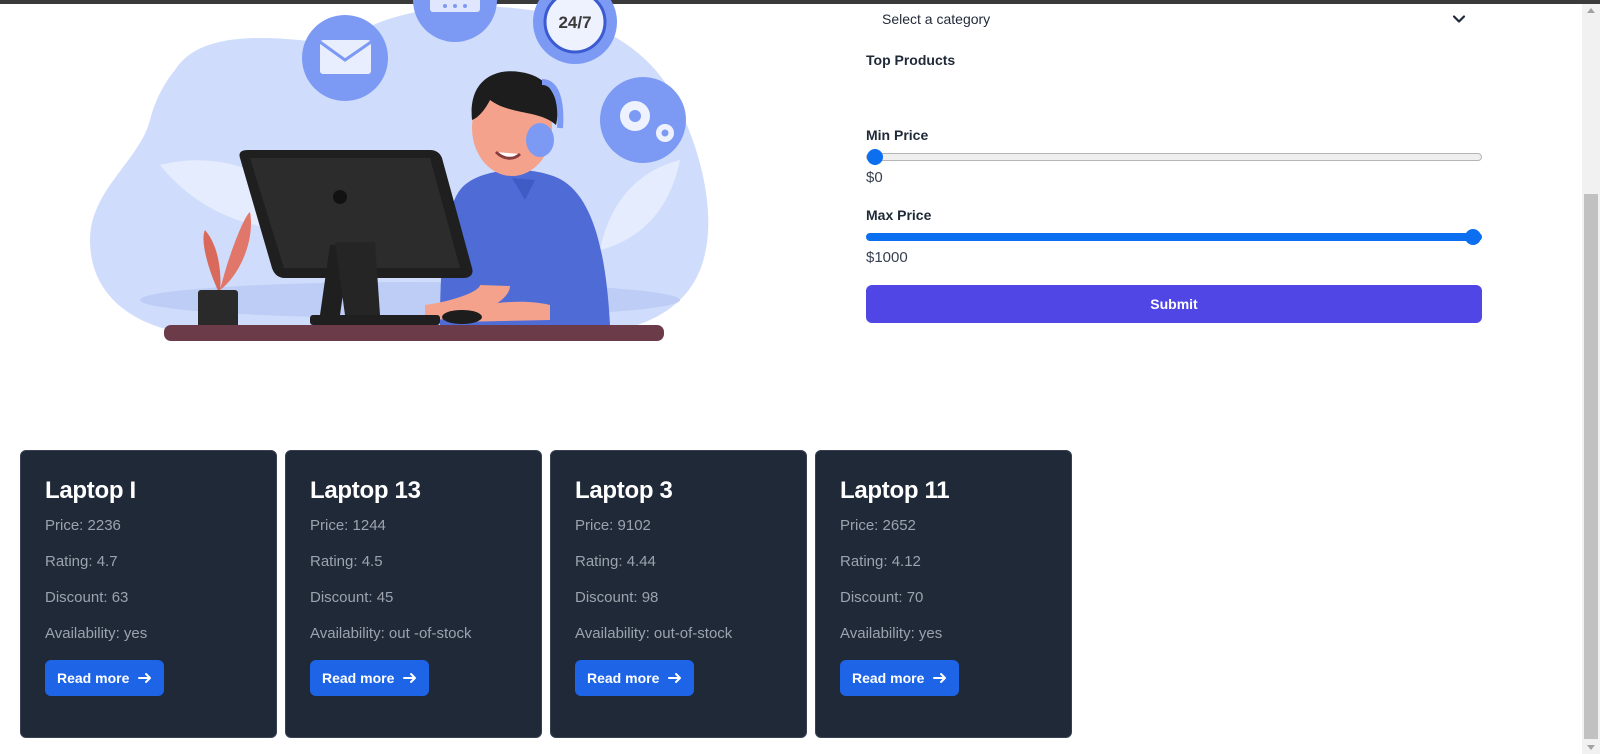 The image size is (1600, 754). Describe the element at coordinates (895, 490) in the screenshot. I see `product-name: Laptop 11` at that location.